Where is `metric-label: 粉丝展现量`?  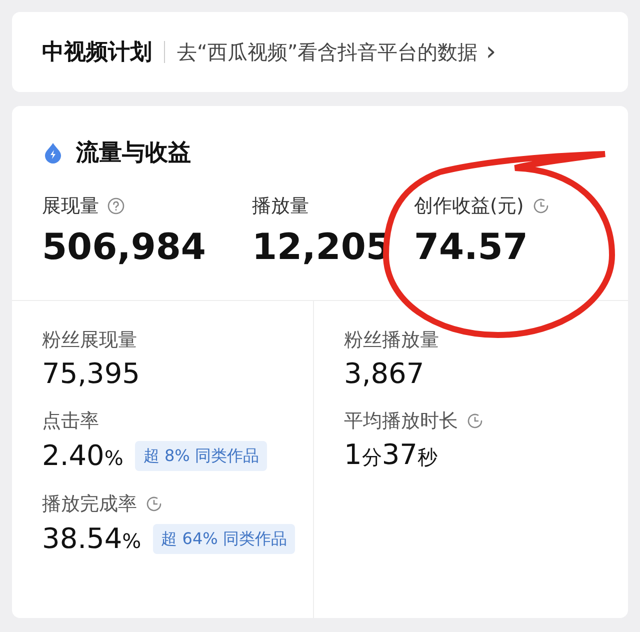 metric-label: 粉丝展现量 is located at coordinates (89, 340).